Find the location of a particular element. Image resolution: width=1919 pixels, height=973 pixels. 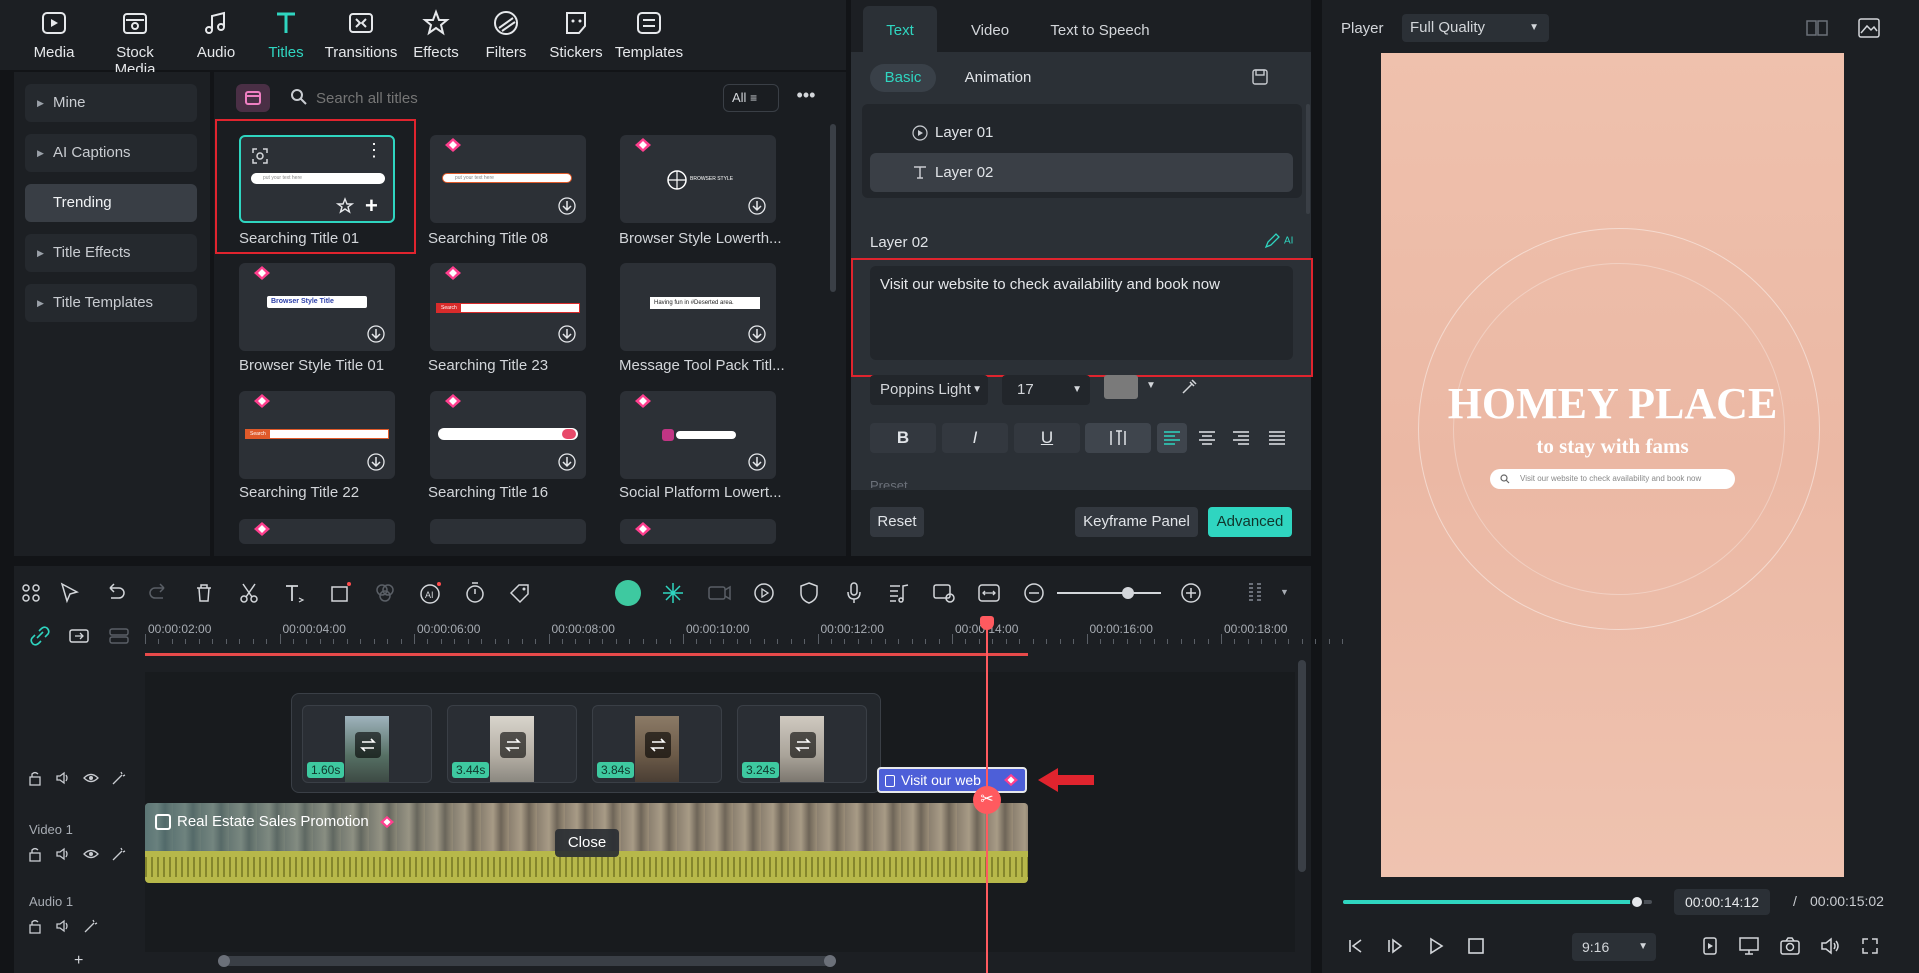

filter-all-button: All ≡ is located at coordinates (751, 98).